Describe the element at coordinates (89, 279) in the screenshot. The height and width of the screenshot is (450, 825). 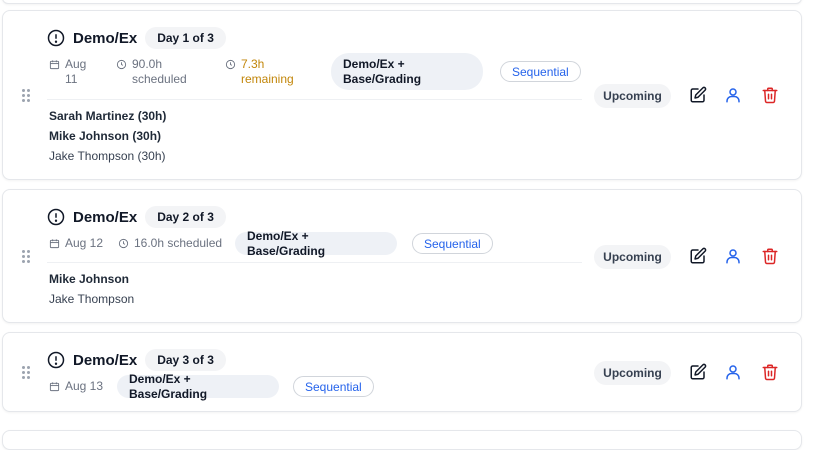
I see `assignee: Mike Johnson` at that location.